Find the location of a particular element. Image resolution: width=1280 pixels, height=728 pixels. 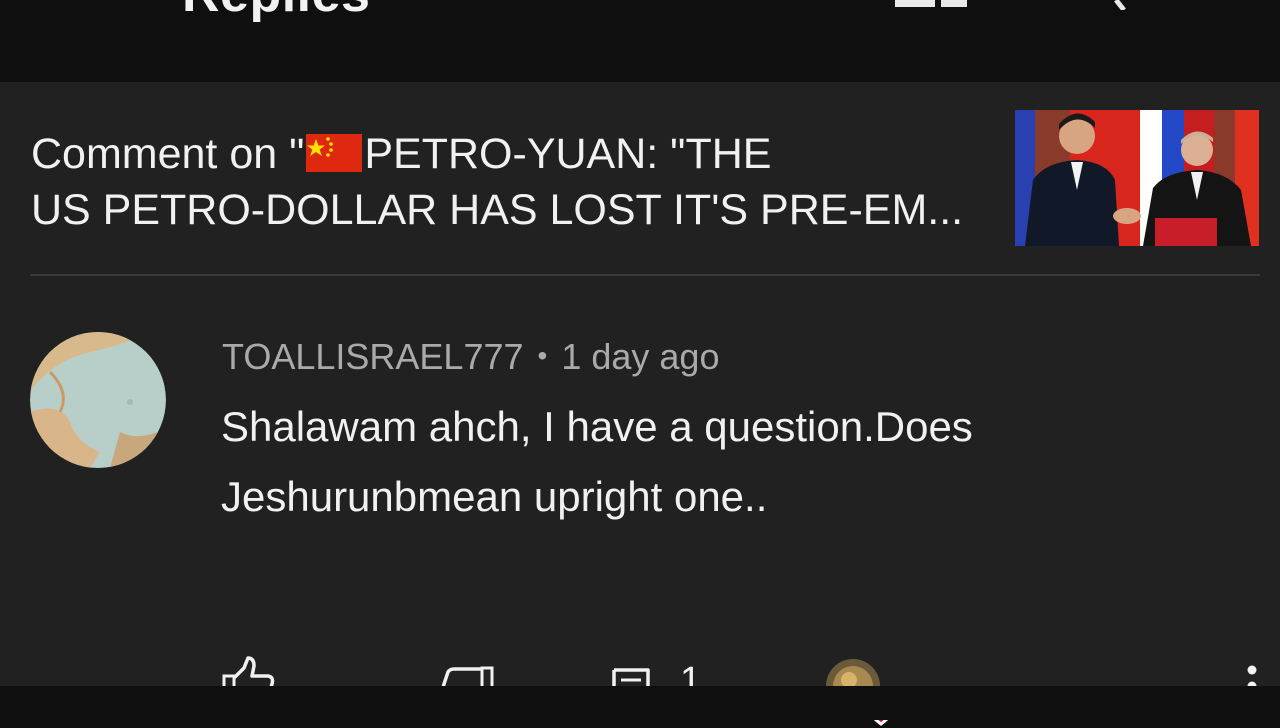

video-thumbnail is located at coordinates (1137, 178).